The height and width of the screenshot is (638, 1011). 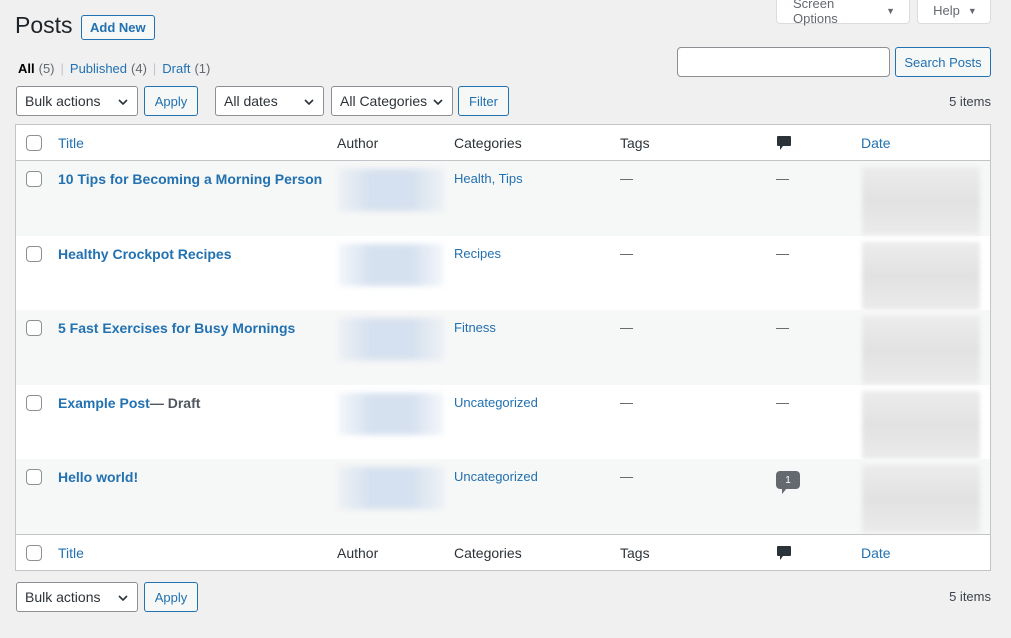 What do you see at coordinates (129, 422) in the screenshot?
I see `title-cell: Example Post — Draft` at bounding box center [129, 422].